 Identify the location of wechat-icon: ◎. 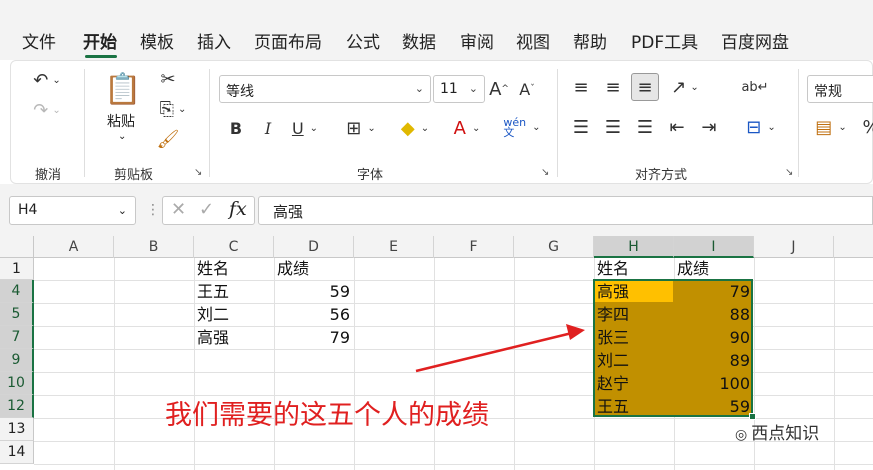
(741, 435).